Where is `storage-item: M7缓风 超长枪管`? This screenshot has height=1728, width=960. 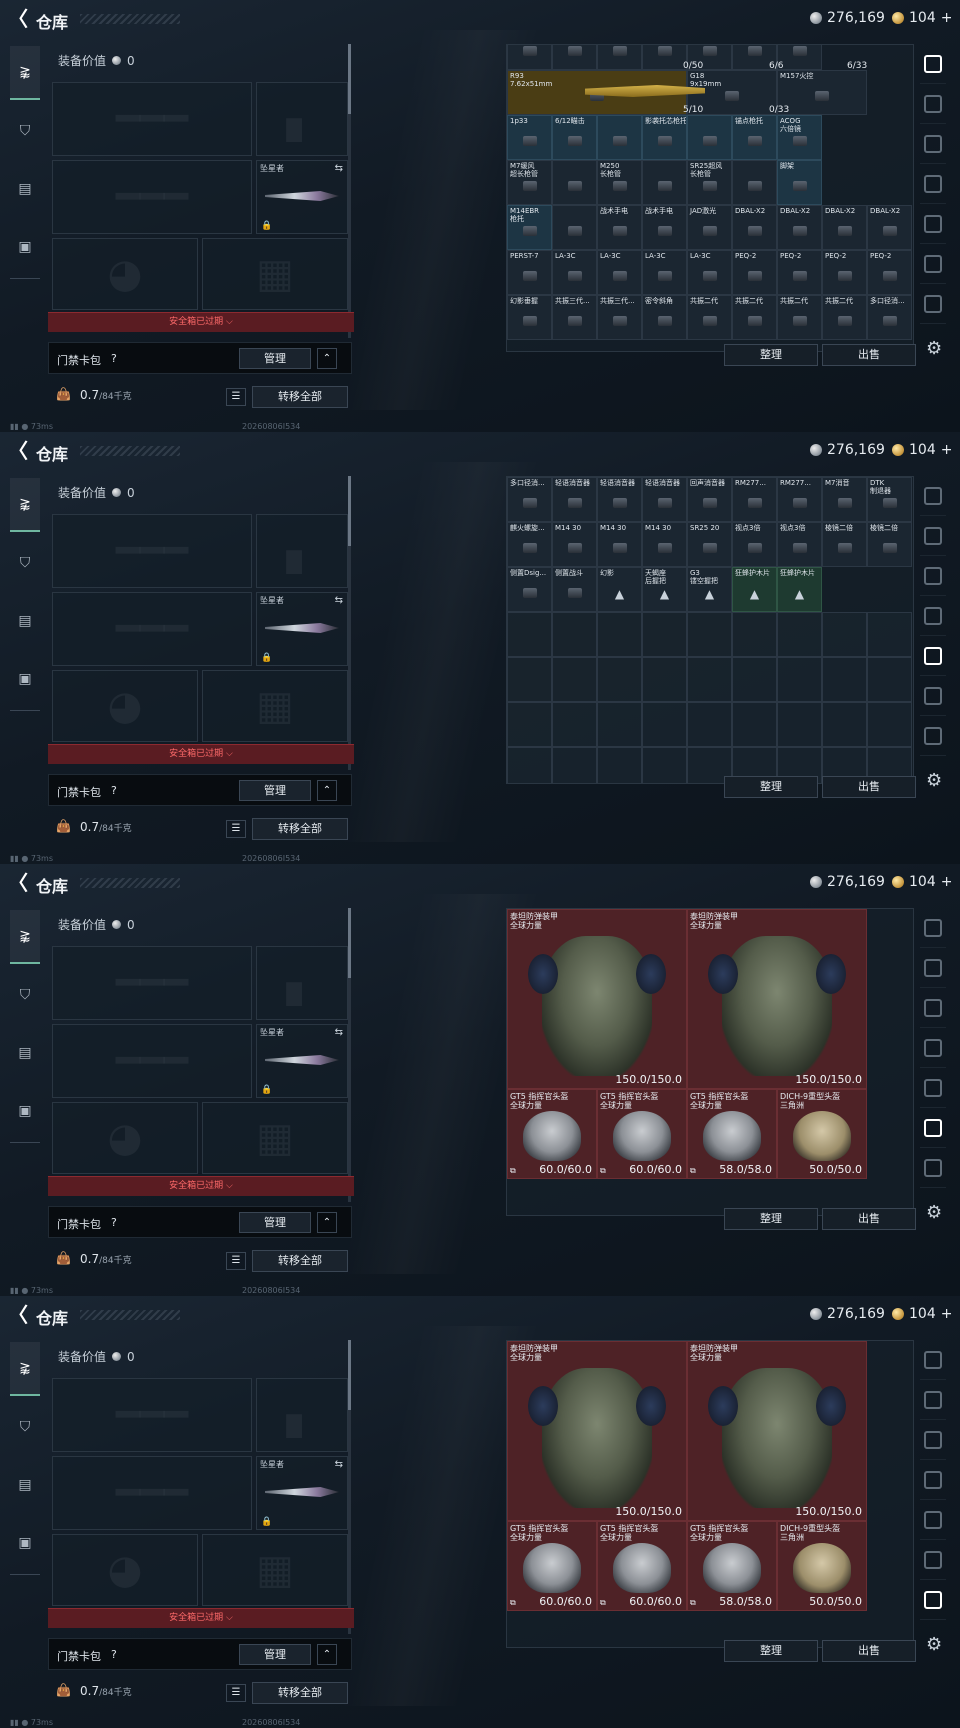
storage-item: M7缓风 超长枪管 is located at coordinates (529, 182).